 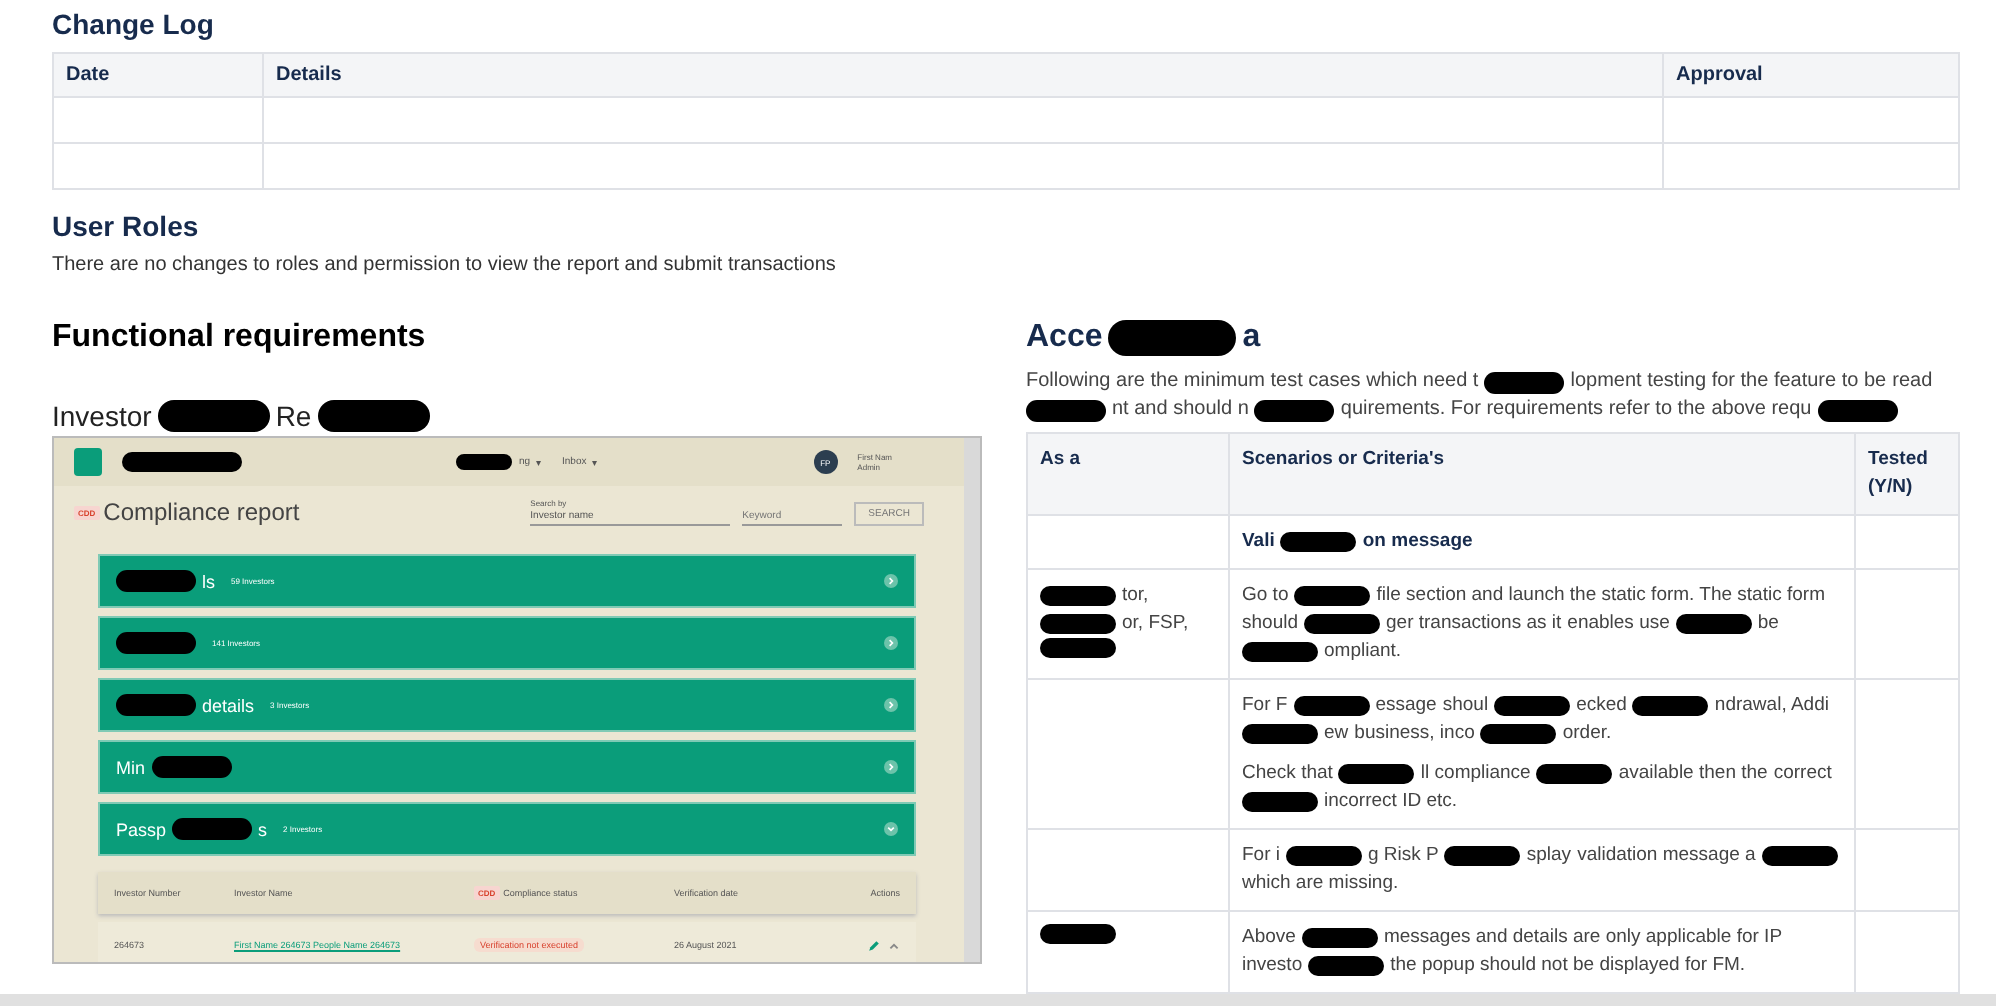 I want to click on column-header: Approval, so click(x=1811, y=75).